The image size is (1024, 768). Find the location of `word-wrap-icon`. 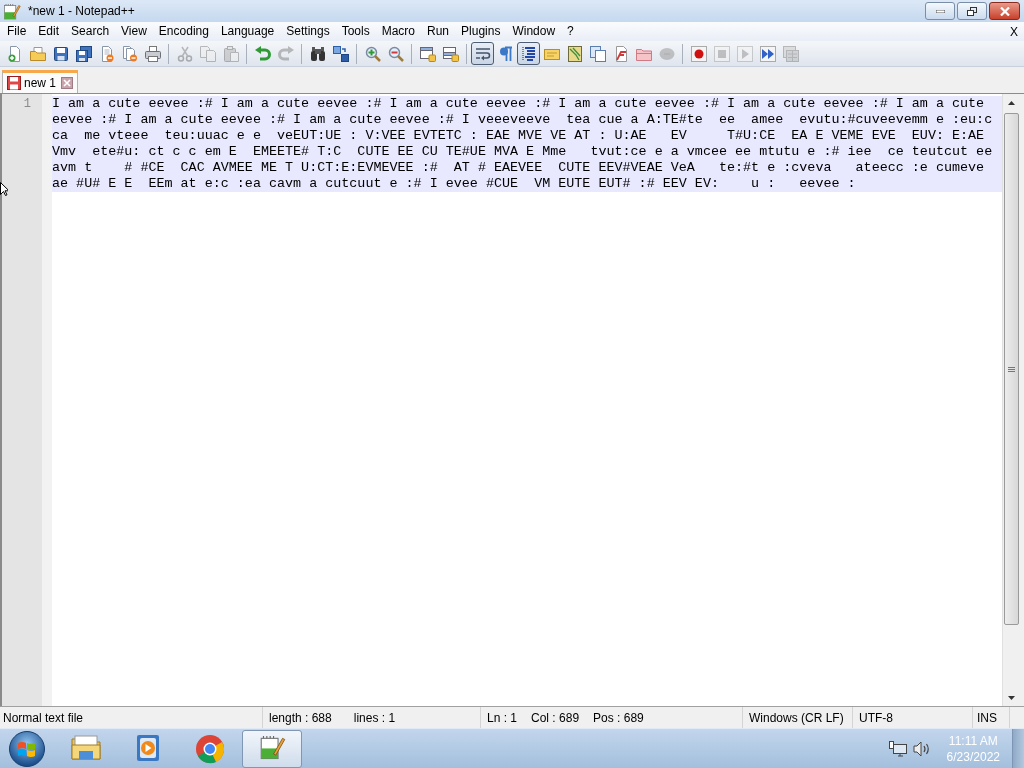

word-wrap-icon is located at coordinates (482, 53).